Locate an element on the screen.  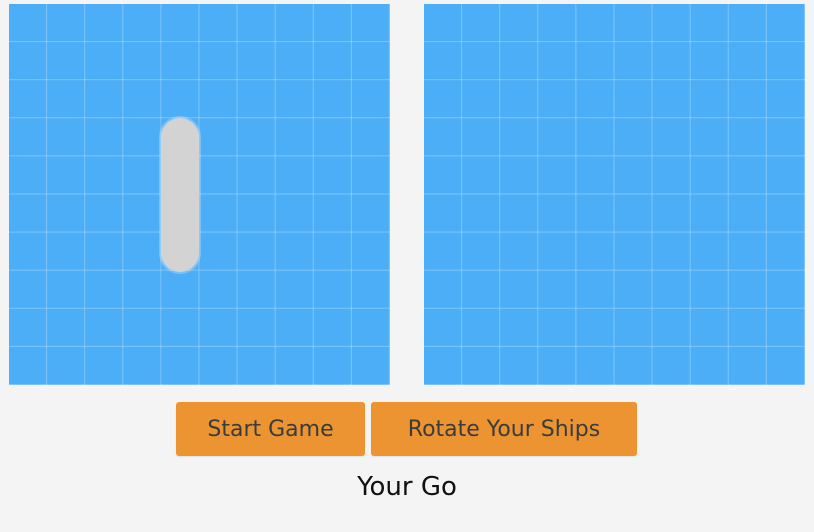
player-ship is located at coordinates (180, 195).